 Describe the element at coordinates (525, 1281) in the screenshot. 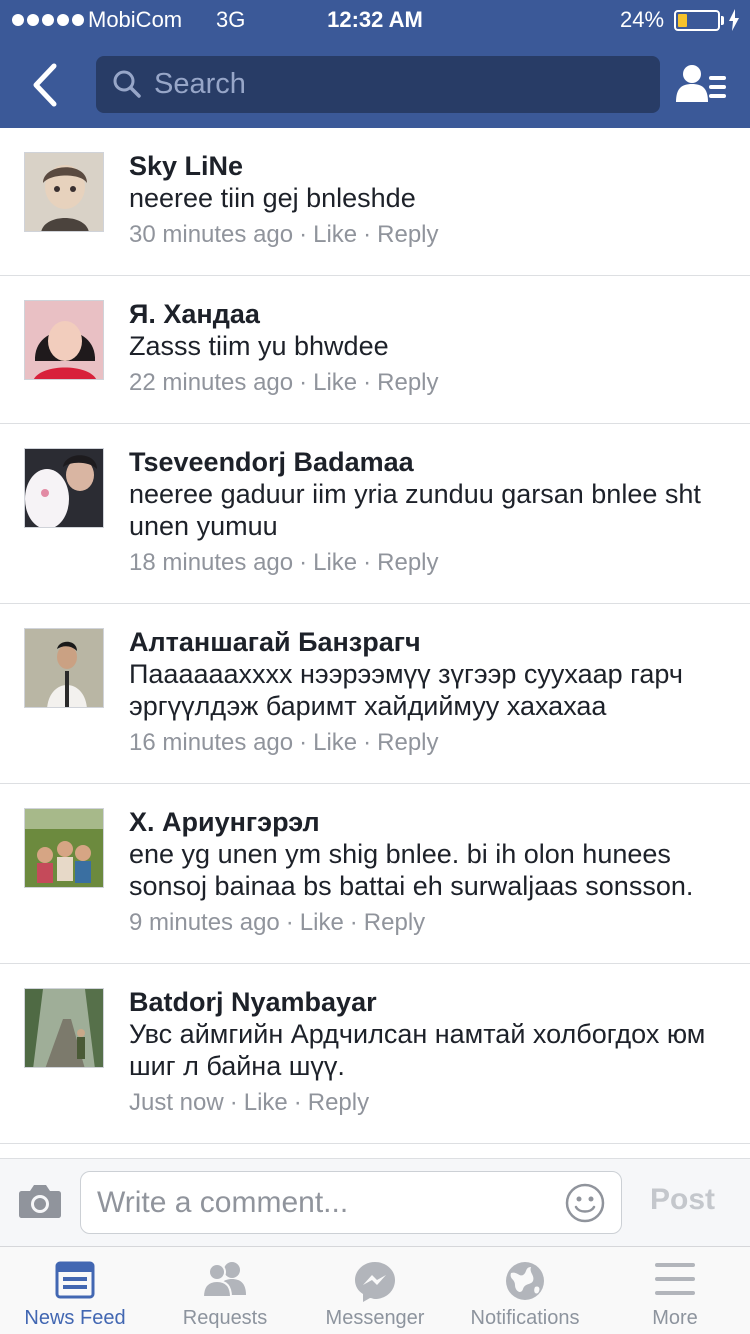

I see `globe-icon` at that location.